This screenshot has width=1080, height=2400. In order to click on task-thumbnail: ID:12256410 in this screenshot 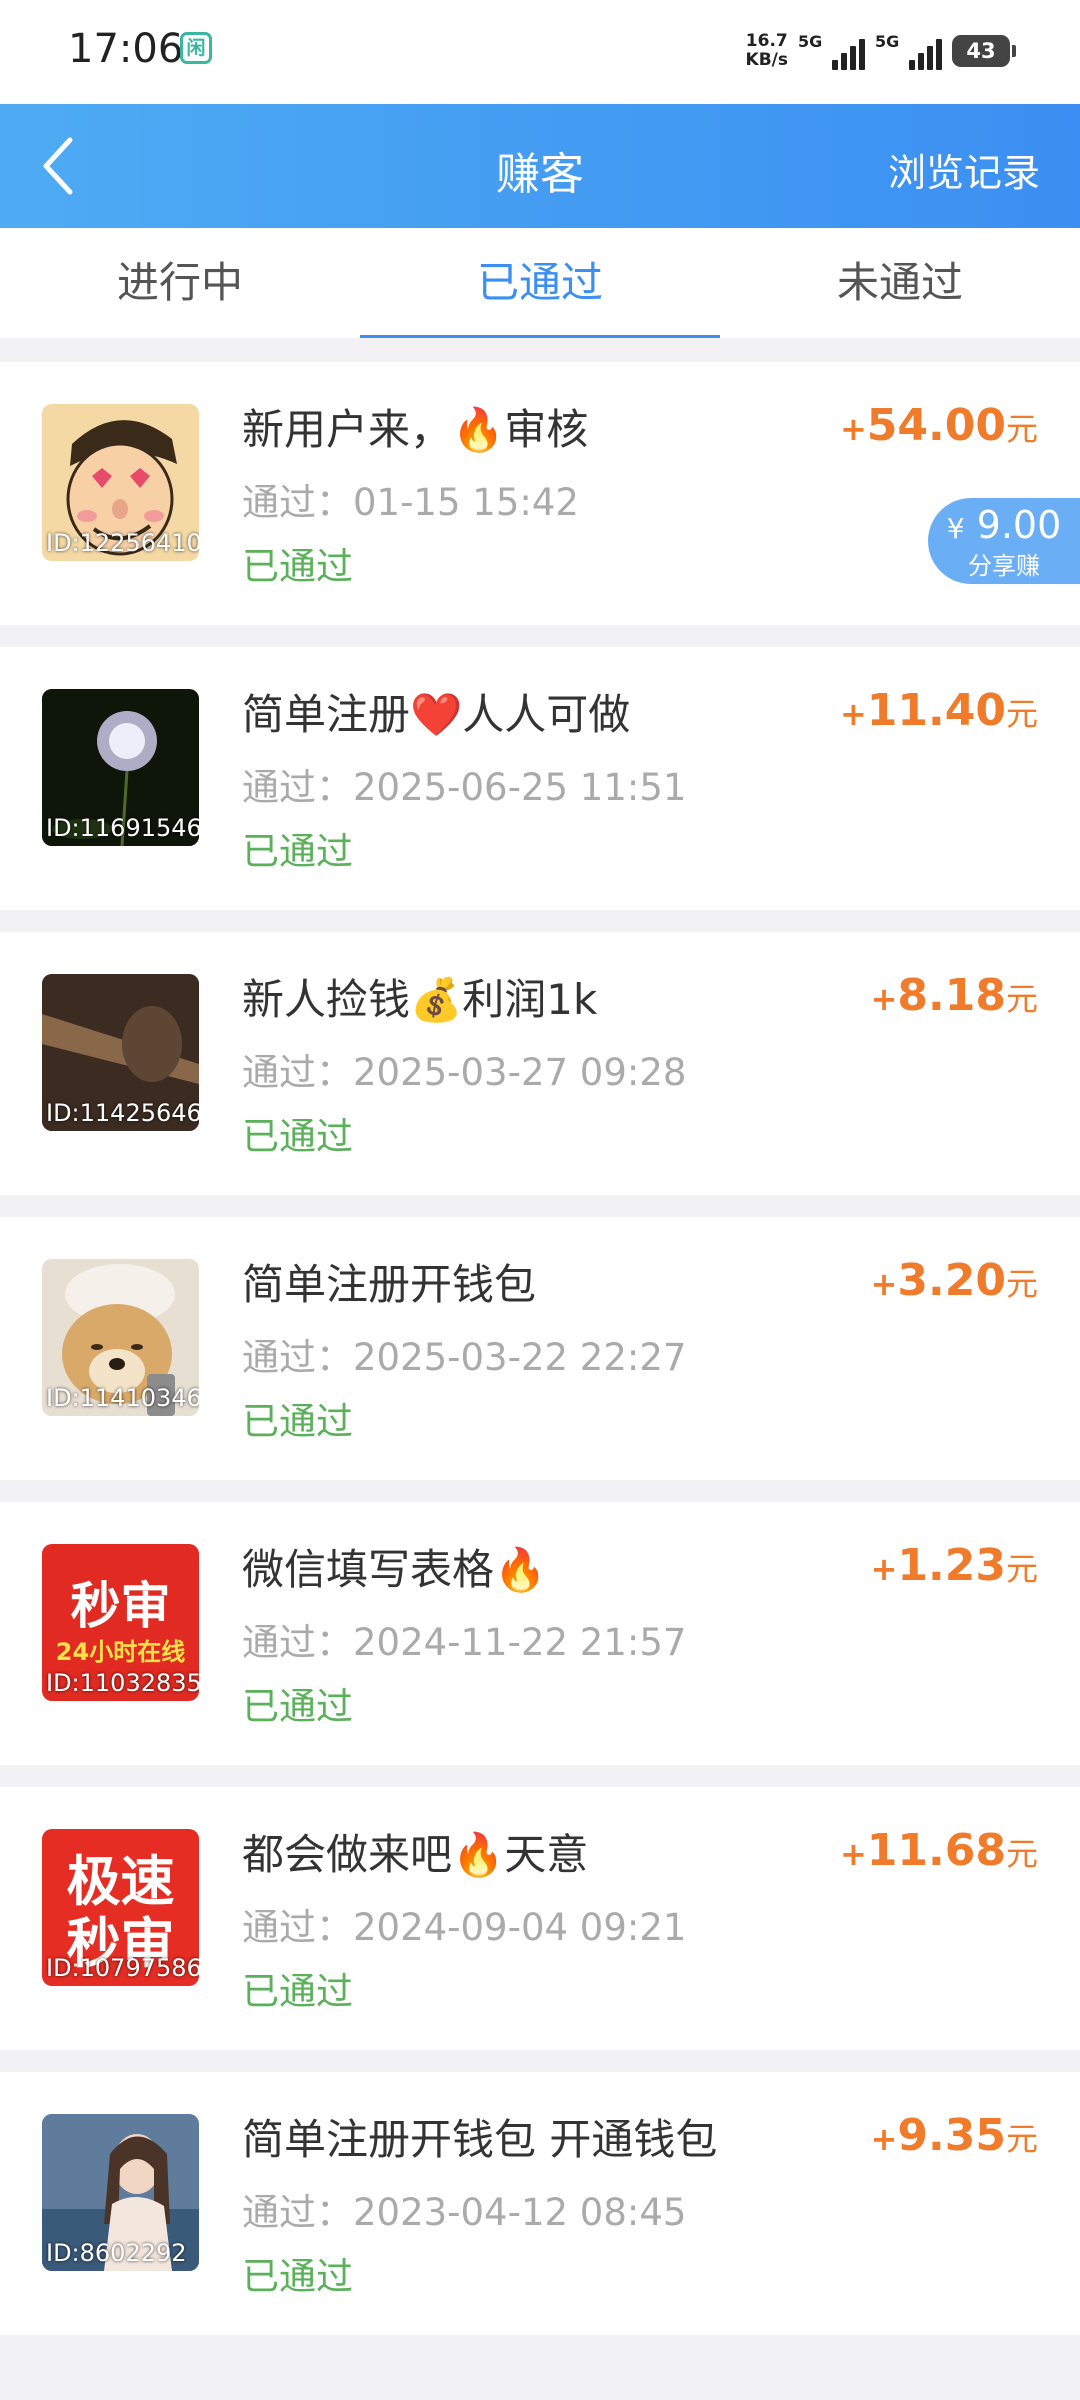, I will do `click(120, 482)`.